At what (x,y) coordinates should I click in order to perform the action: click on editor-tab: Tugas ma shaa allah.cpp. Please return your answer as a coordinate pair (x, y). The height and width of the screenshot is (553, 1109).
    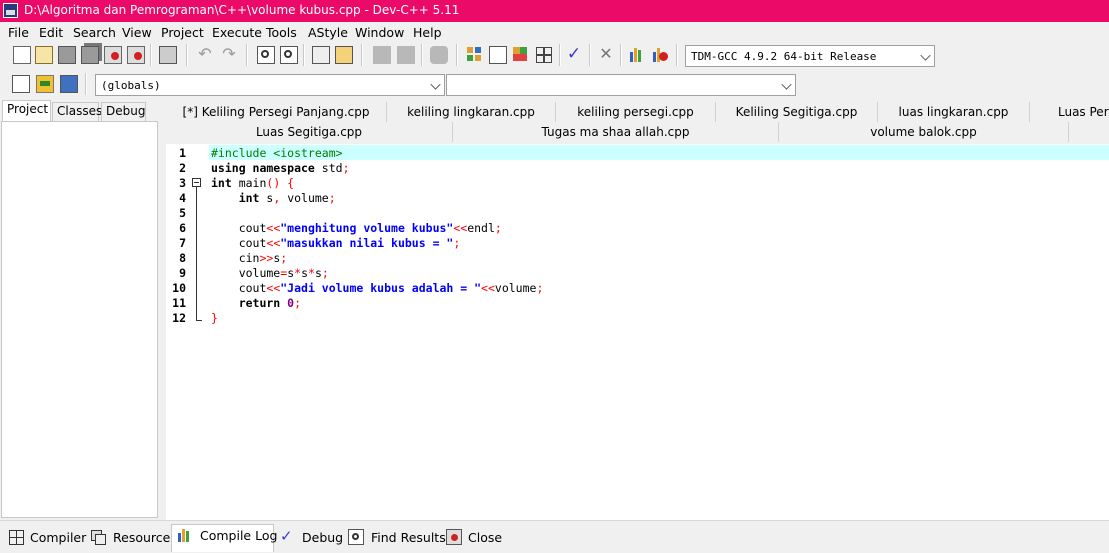
    Looking at the image, I should click on (616, 132).